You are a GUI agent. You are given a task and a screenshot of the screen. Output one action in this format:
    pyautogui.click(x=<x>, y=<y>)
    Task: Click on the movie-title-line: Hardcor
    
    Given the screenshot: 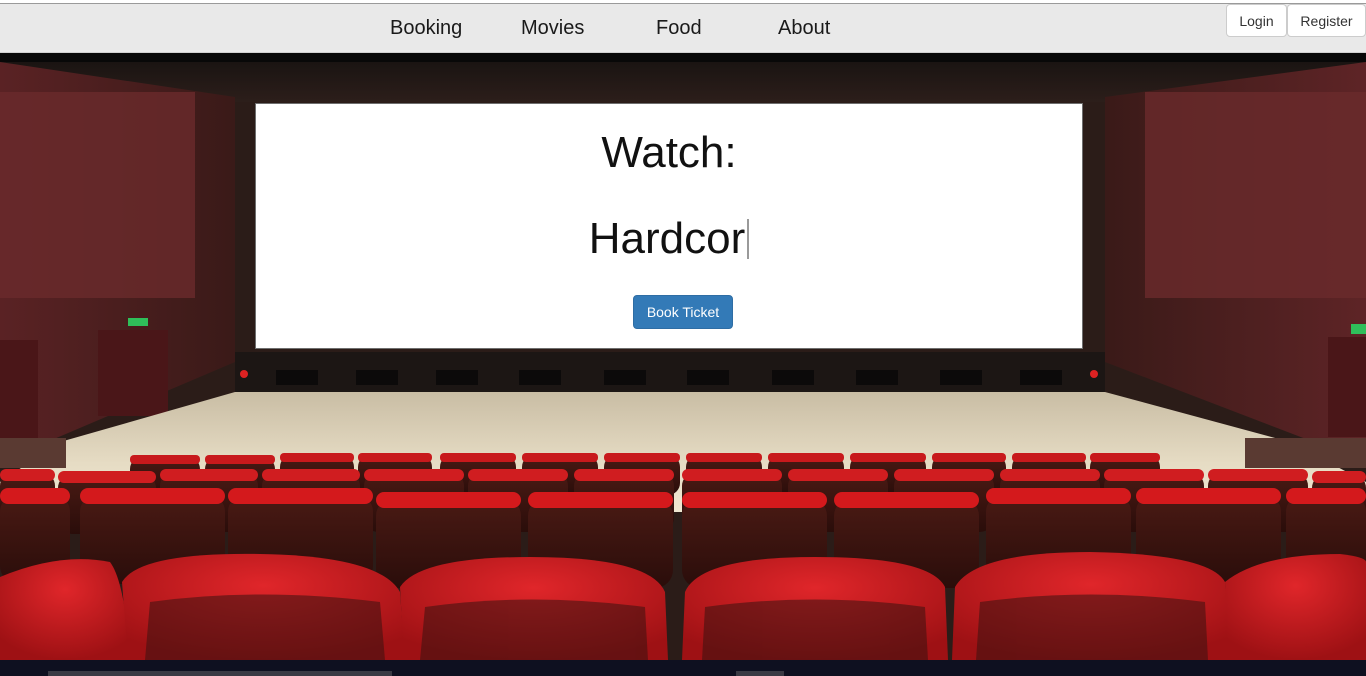 What is the action you would take?
    pyautogui.click(x=669, y=239)
    